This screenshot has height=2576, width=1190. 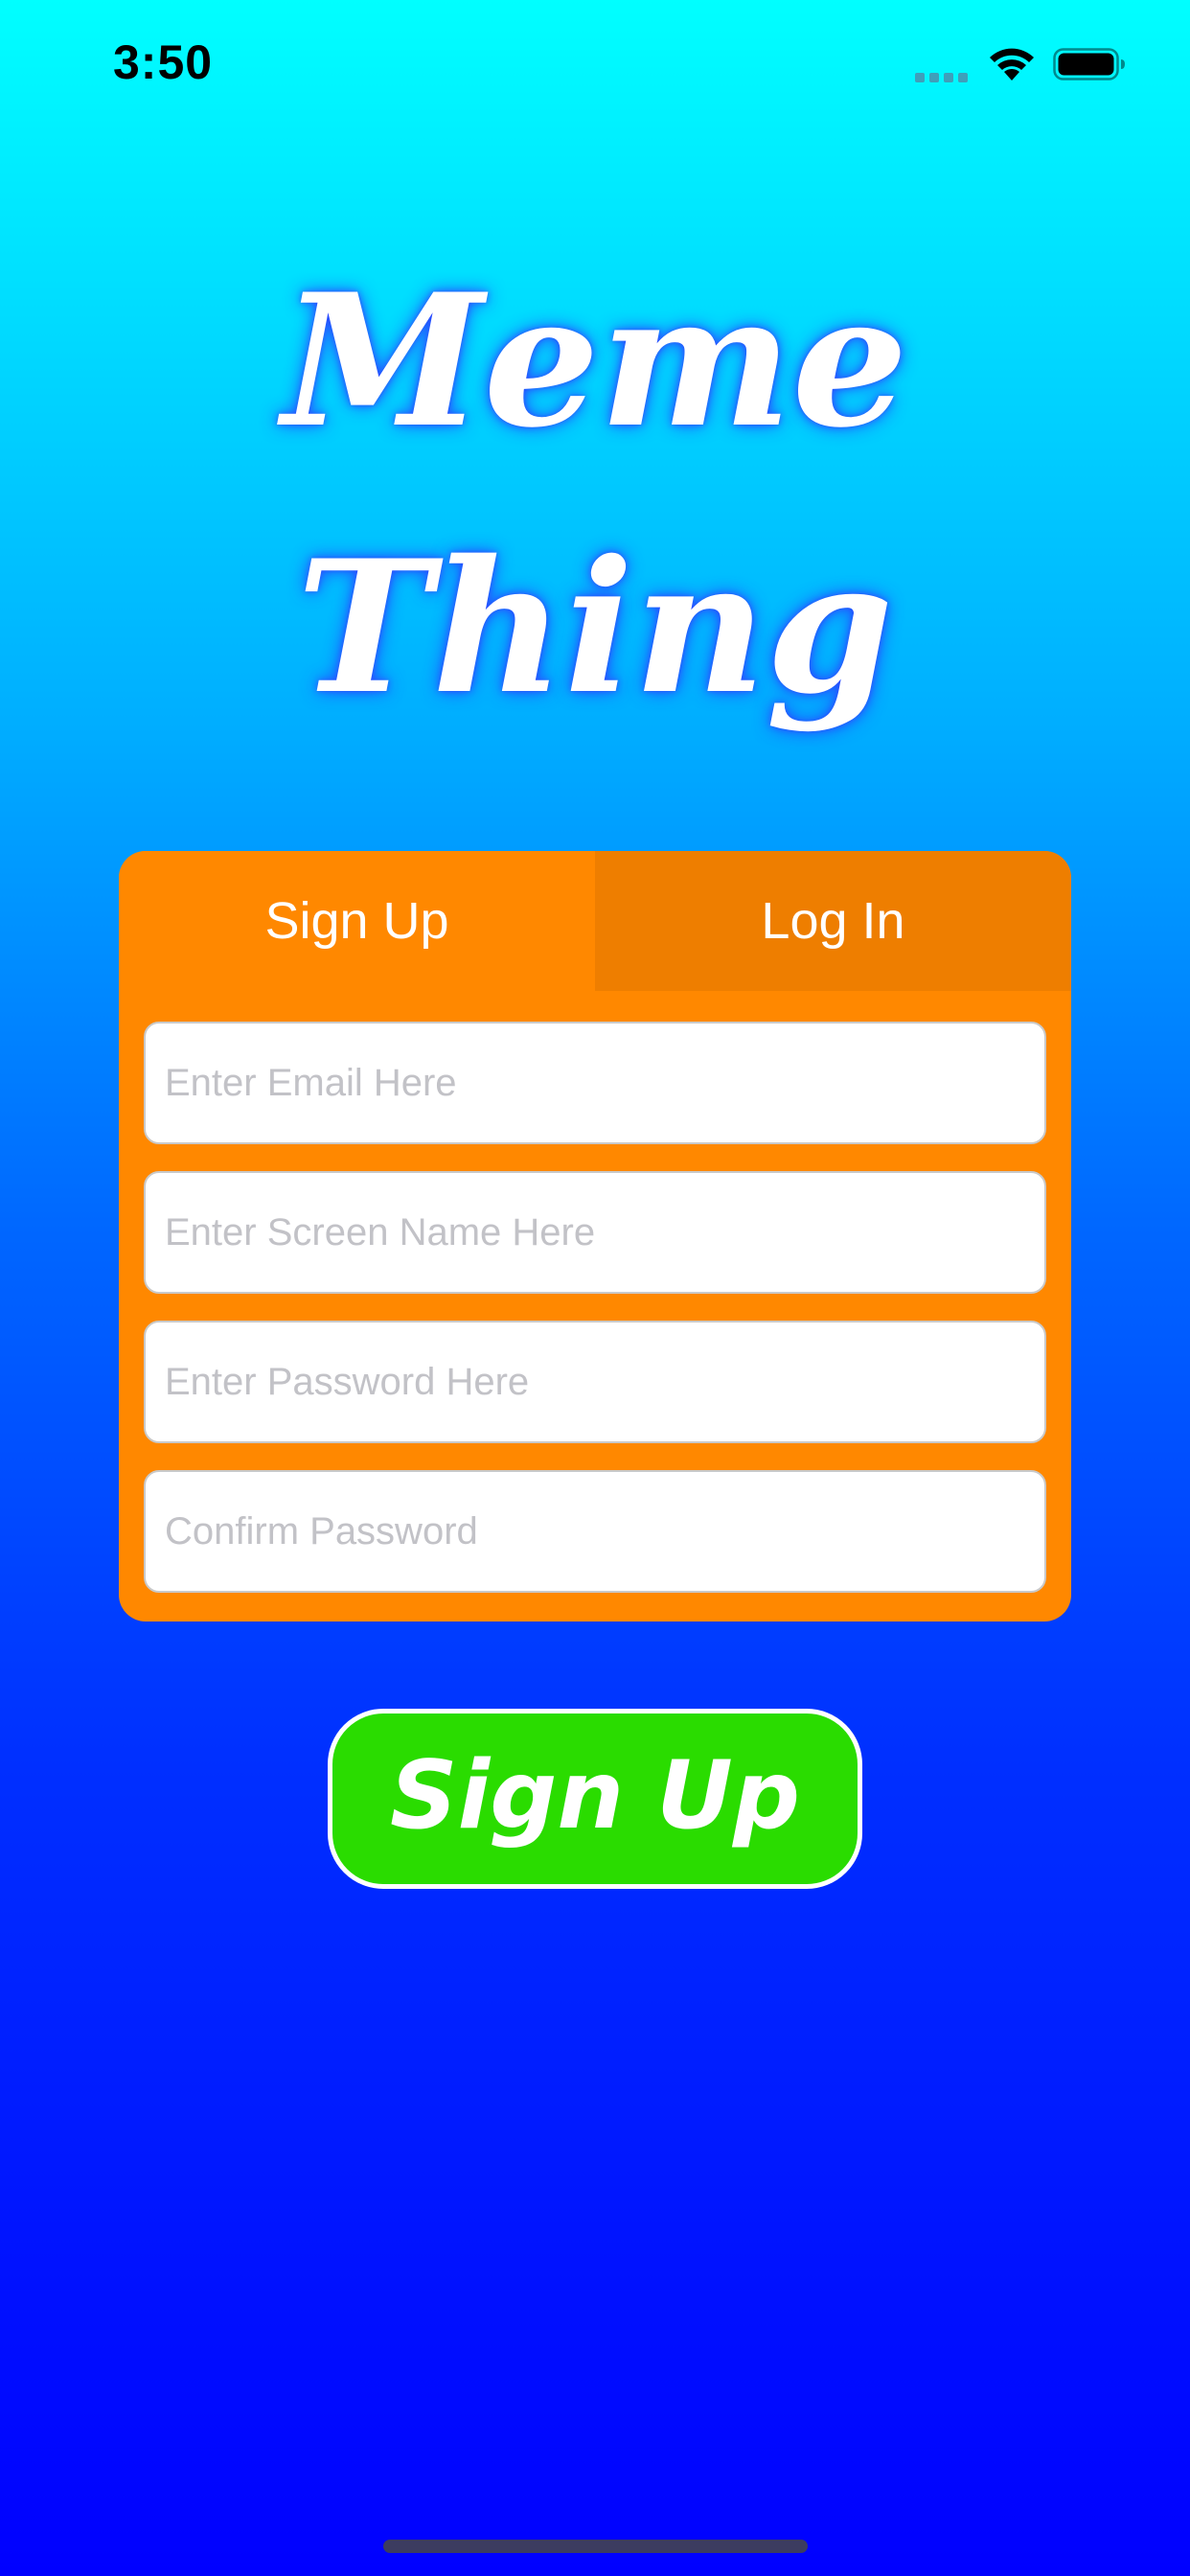 What do you see at coordinates (595, 361) in the screenshot?
I see `app-title-line1: Meme` at bounding box center [595, 361].